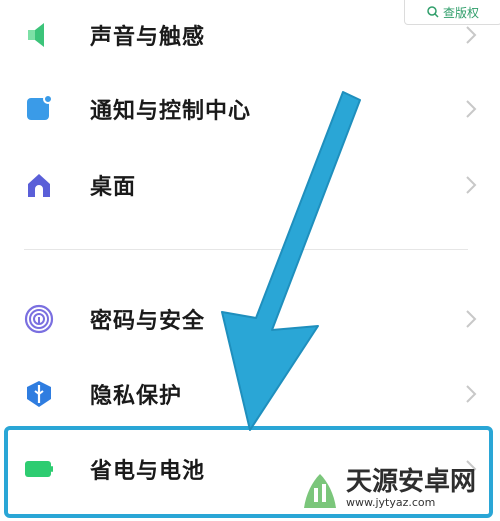  I want to click on settings-item-password-security: 密码与安全, so click(250, 319).